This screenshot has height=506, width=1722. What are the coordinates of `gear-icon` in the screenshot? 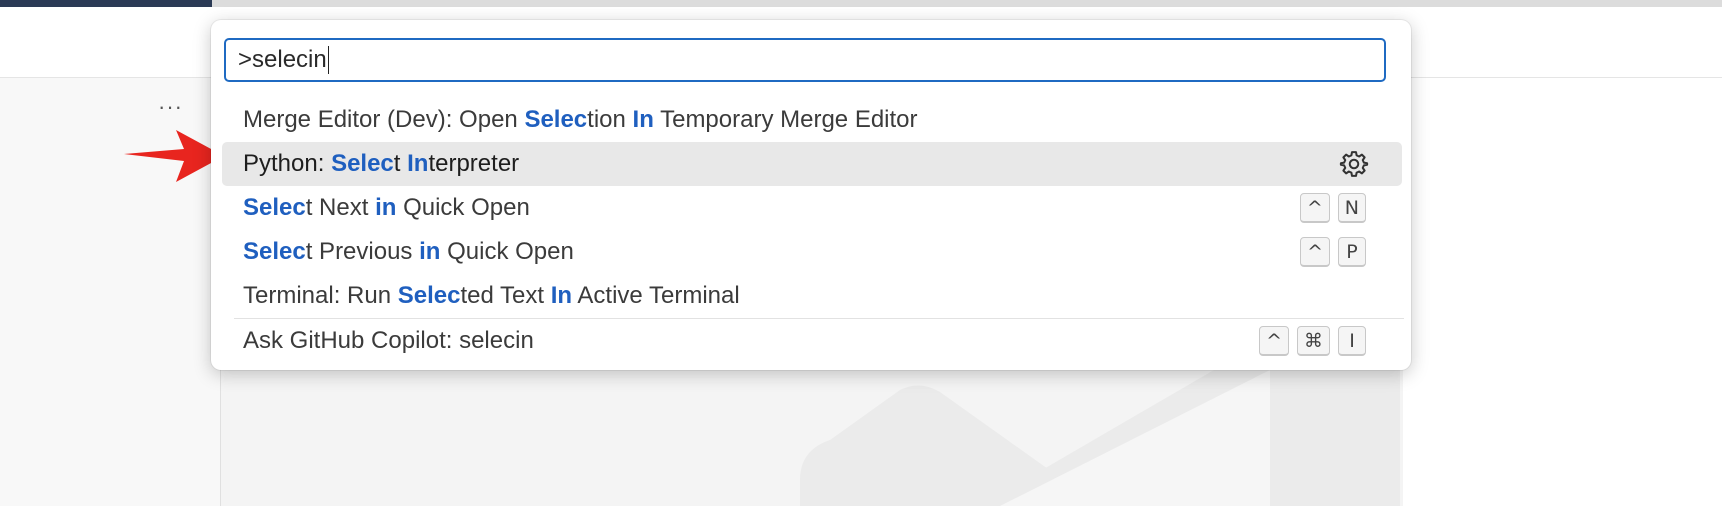 It's located at (1354, 164).